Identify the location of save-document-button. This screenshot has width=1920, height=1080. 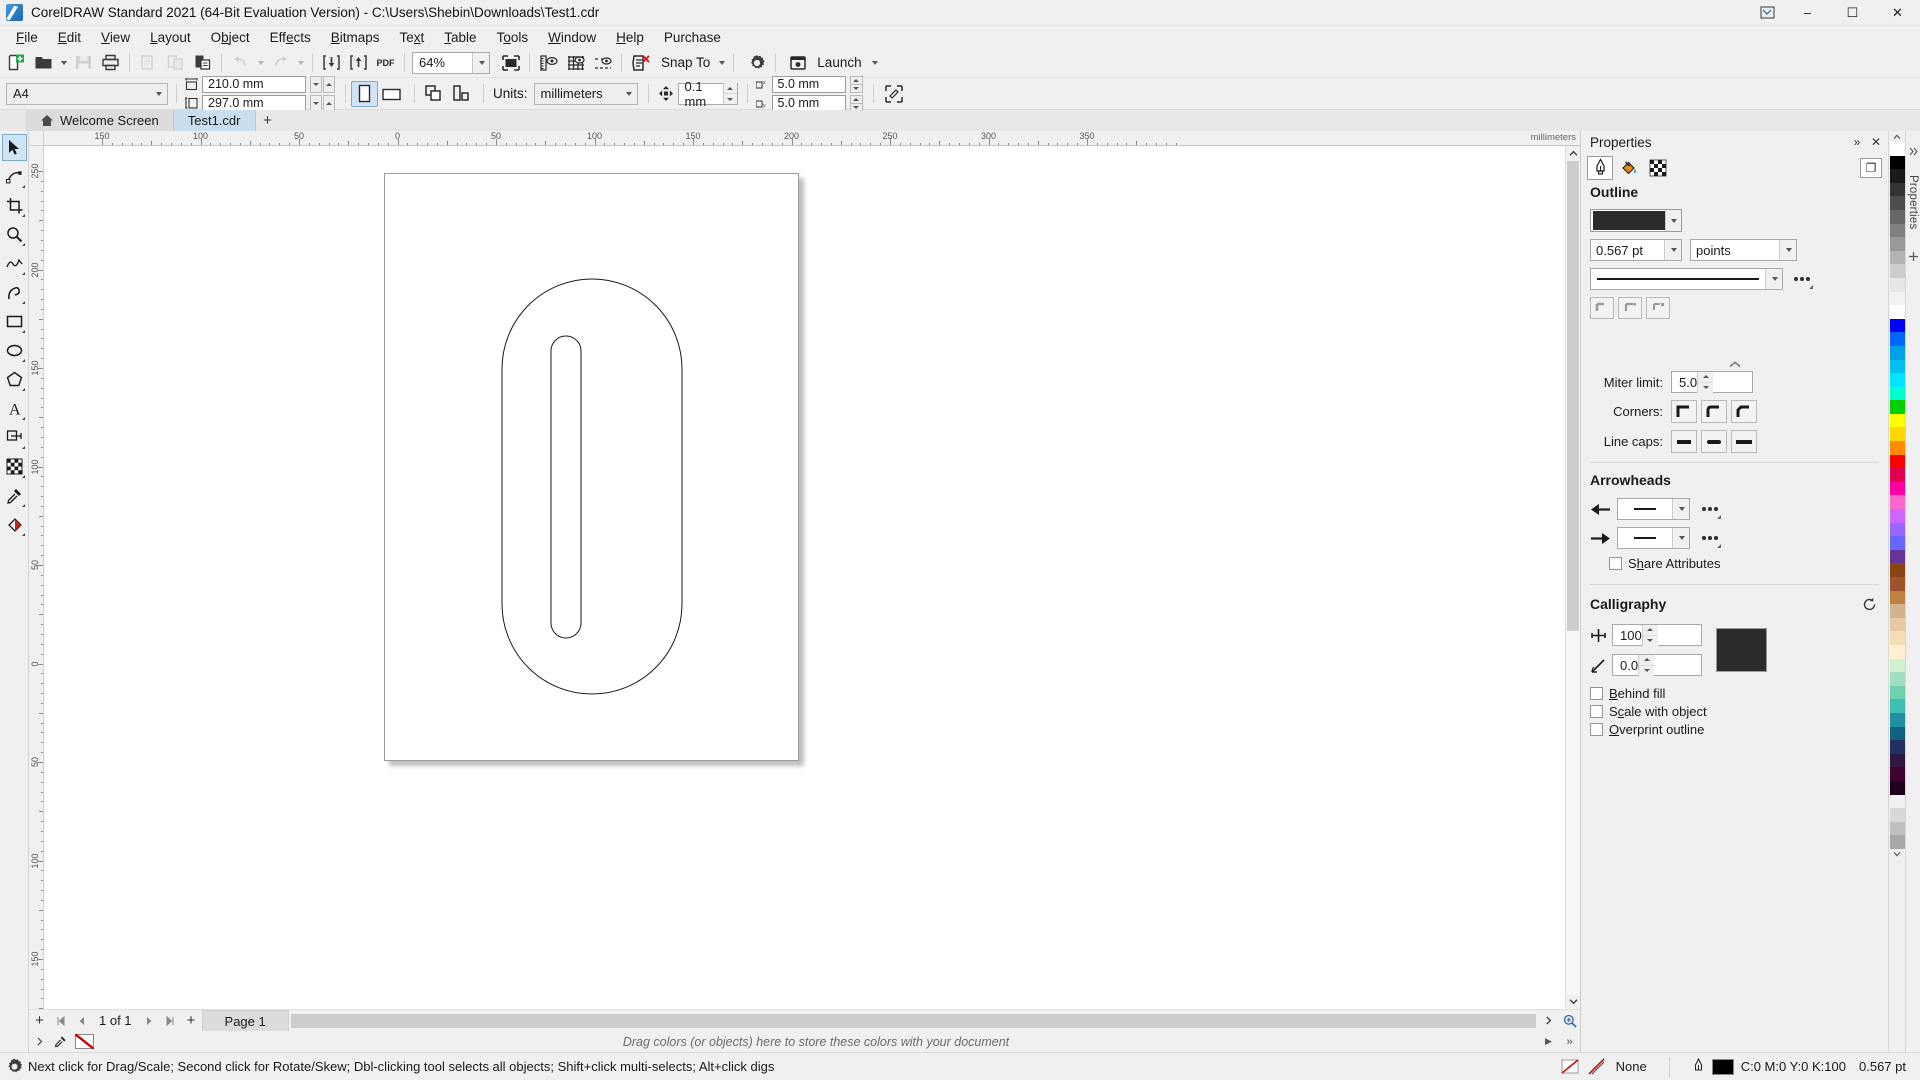
(83, 63).